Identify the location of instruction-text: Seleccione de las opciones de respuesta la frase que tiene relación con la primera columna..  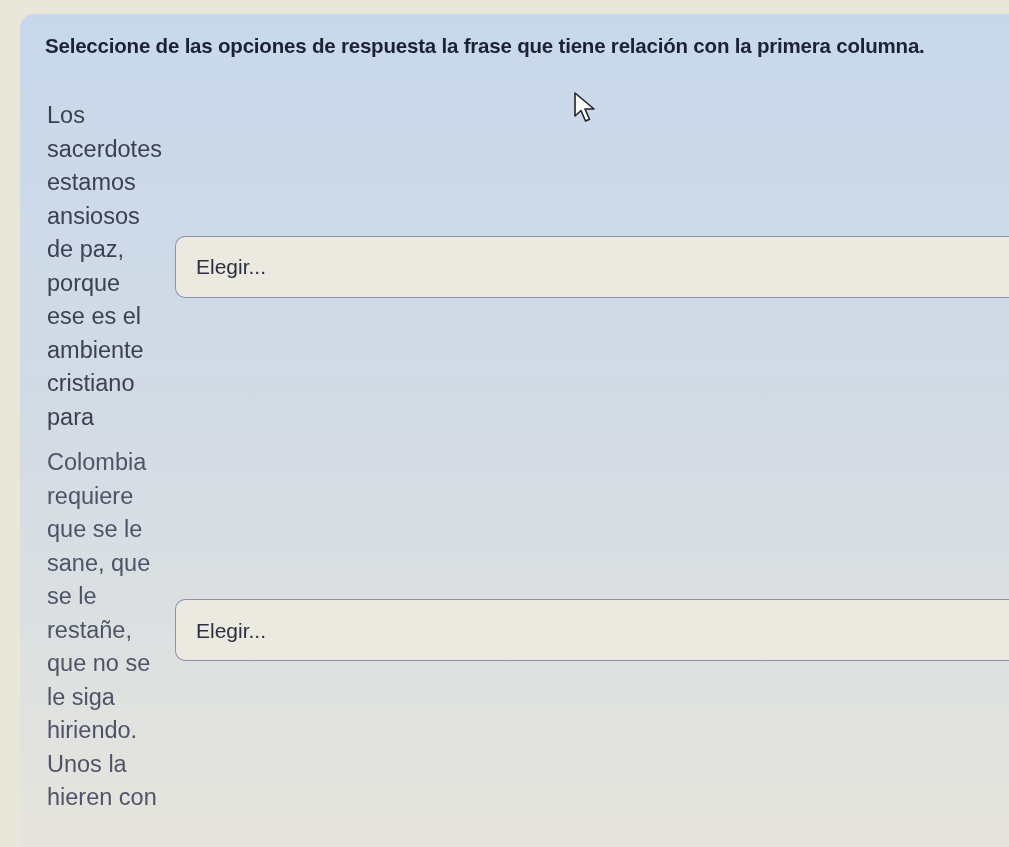
(485, 46).